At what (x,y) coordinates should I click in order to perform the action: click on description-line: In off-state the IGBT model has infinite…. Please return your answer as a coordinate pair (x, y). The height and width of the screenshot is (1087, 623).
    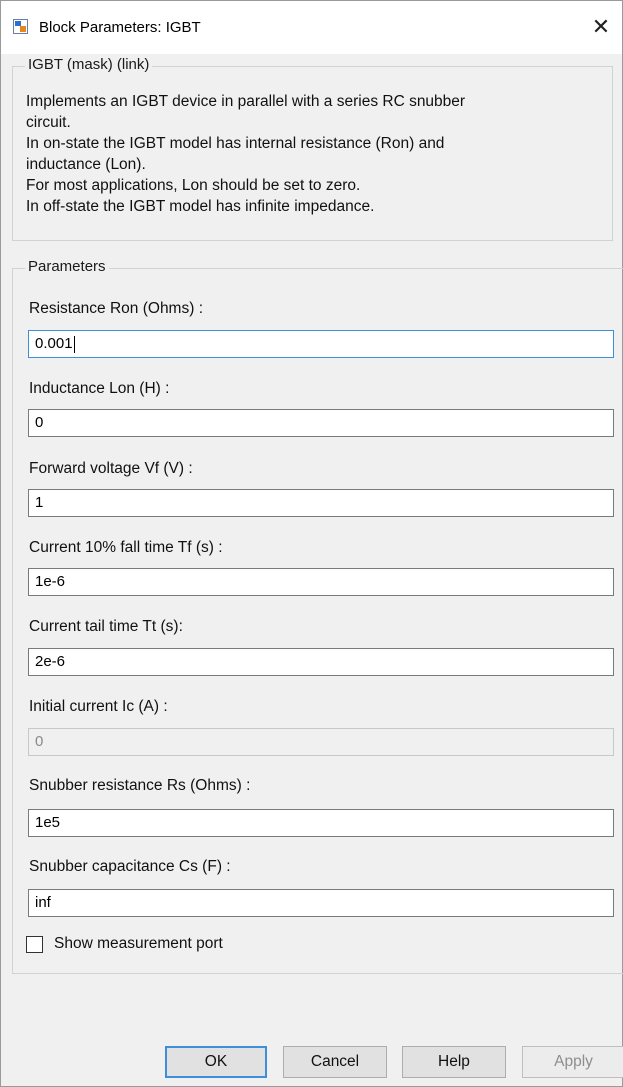
    Looking at the image, I should click on (200, 206).